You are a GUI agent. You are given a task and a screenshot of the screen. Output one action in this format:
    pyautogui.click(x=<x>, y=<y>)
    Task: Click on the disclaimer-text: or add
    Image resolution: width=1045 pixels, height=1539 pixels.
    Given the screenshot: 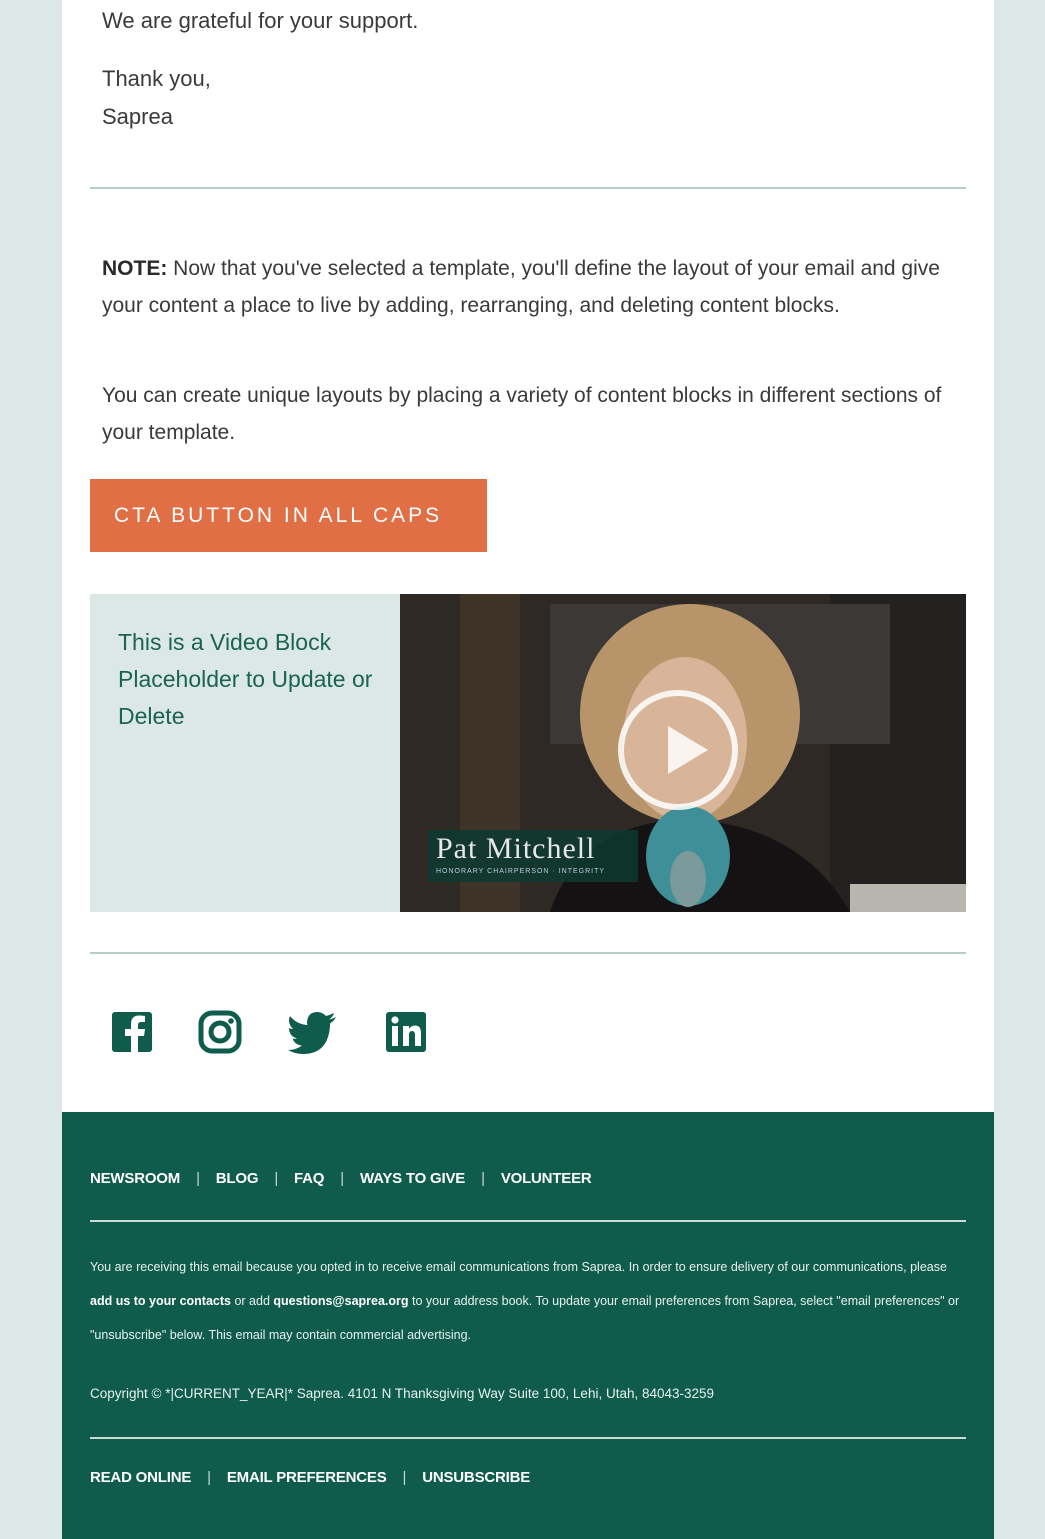 What is the action you would take?
    pyautogui.click(x=252, y=1301)
    